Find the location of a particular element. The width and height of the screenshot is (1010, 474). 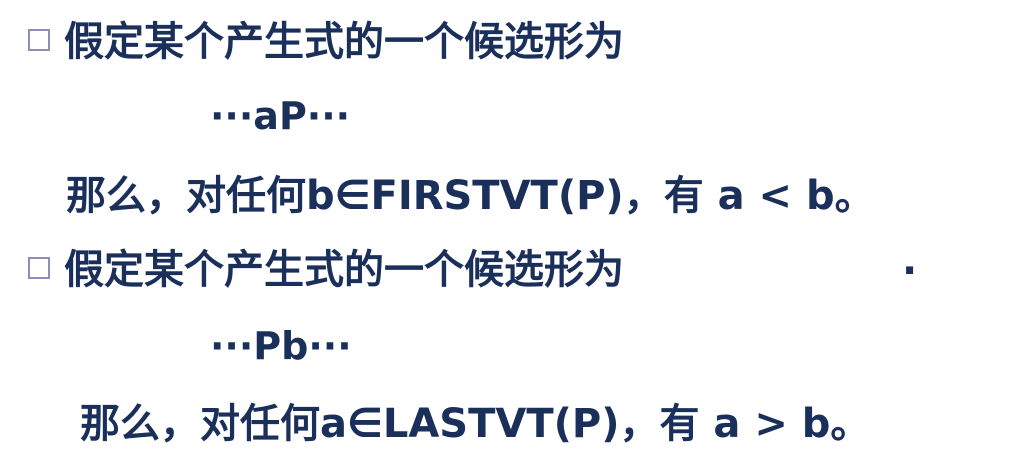

item1-heading-line: 假定某个产生式的一个候选形为 is located at coordinates (326, 42).